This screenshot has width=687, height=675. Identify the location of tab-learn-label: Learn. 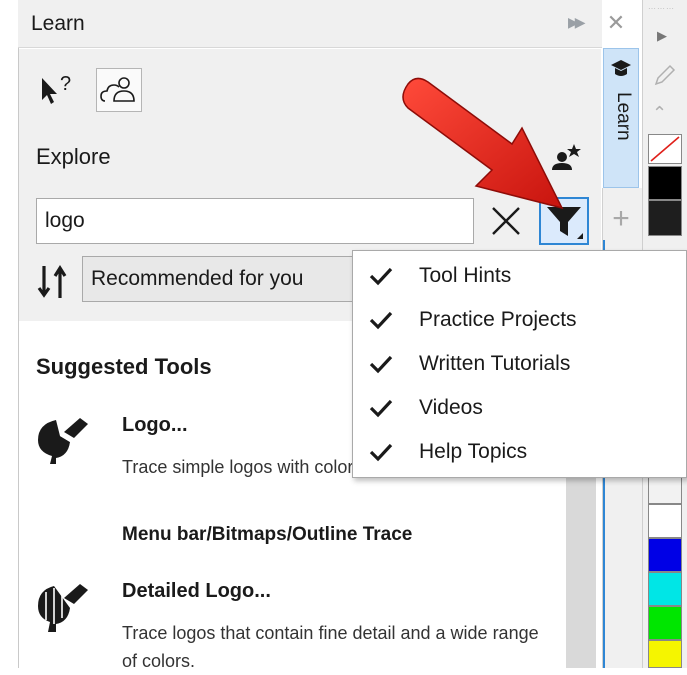
(623, 116).